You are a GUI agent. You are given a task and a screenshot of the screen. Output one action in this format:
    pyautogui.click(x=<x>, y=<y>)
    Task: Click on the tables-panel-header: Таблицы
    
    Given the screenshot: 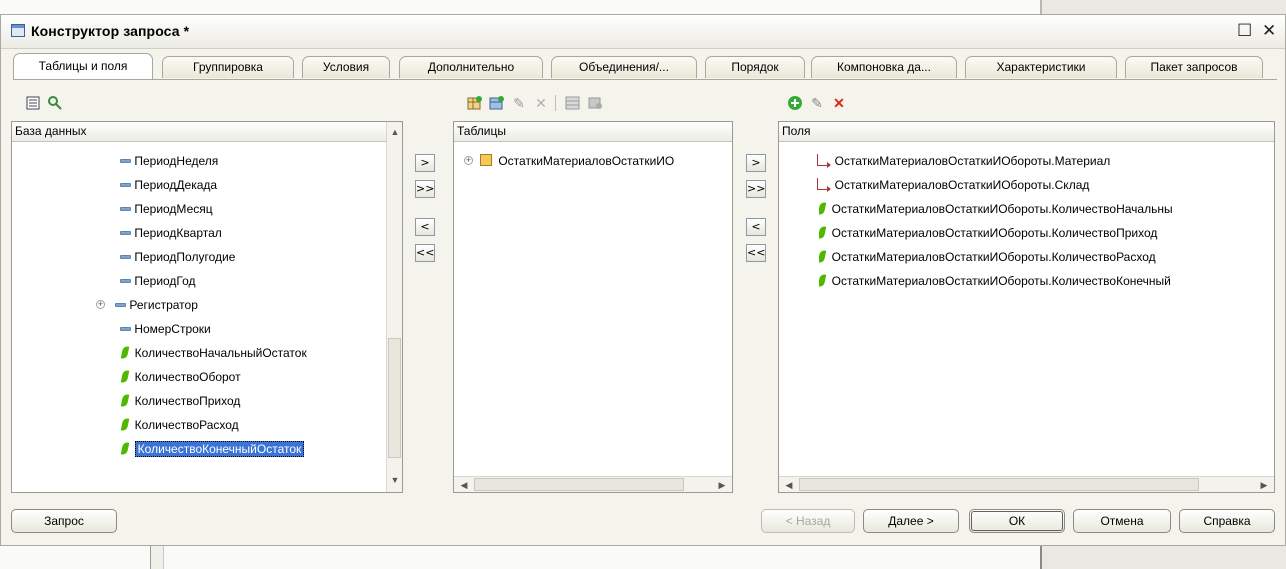 What is the action you would take?
    pyautogui.click(x=593, y=132)
    